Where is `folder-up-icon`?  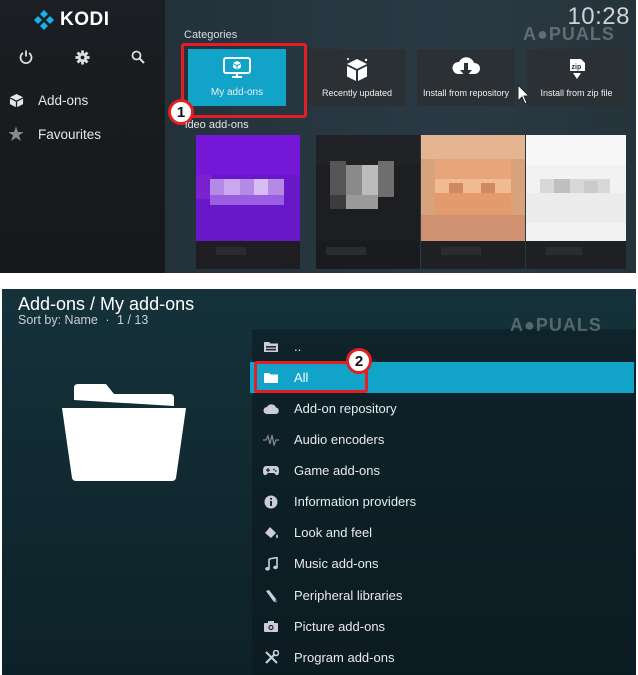 folder-up-icon is located at coordinates (271, 347).